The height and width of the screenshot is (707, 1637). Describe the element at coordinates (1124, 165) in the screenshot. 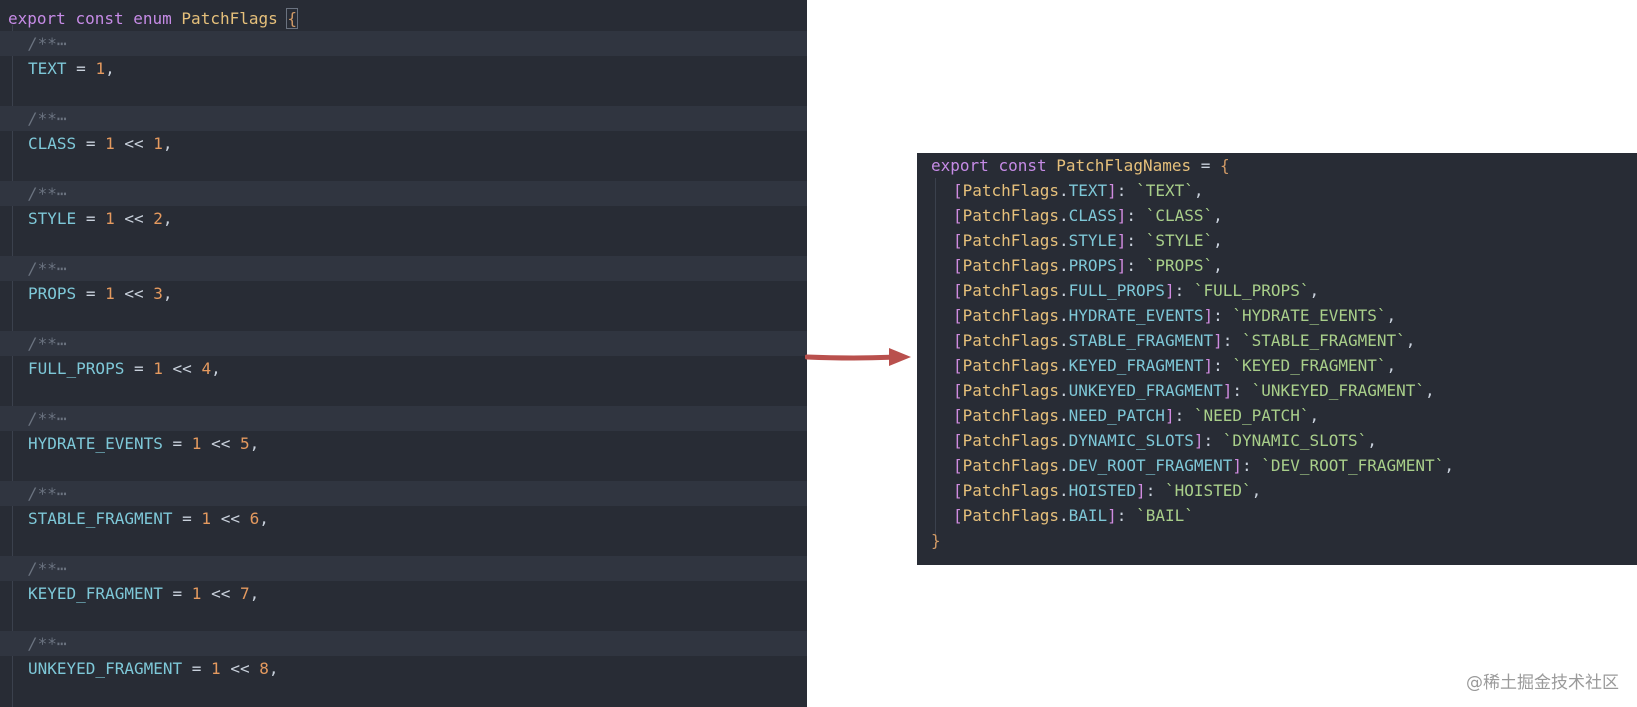

I see `const-name: PatchFlagNames` at that location.